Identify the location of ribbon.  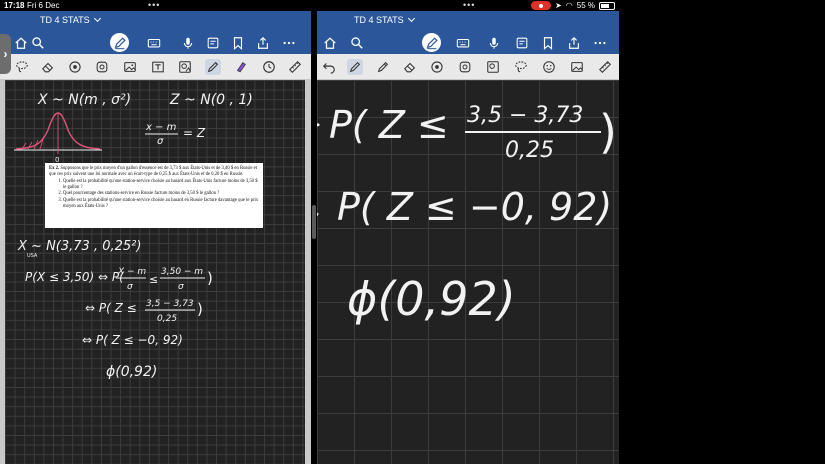
(468, 42).